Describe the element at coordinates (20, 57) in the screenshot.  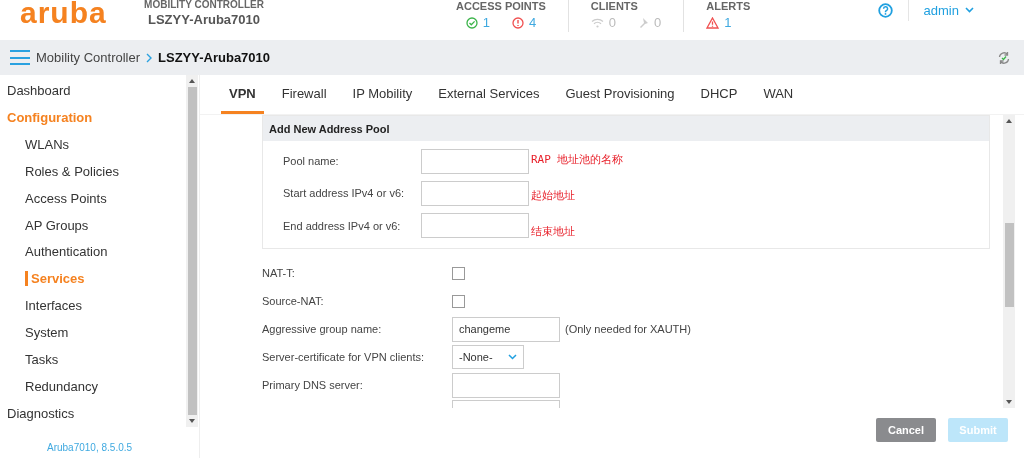
I see `menu-icon` at that location.